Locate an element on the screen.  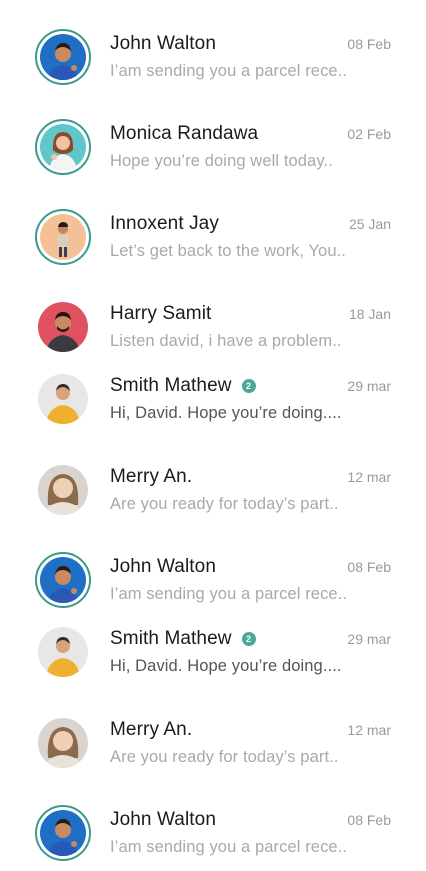
contact-name: Monica Randawa is located at coordinates (184, 133).